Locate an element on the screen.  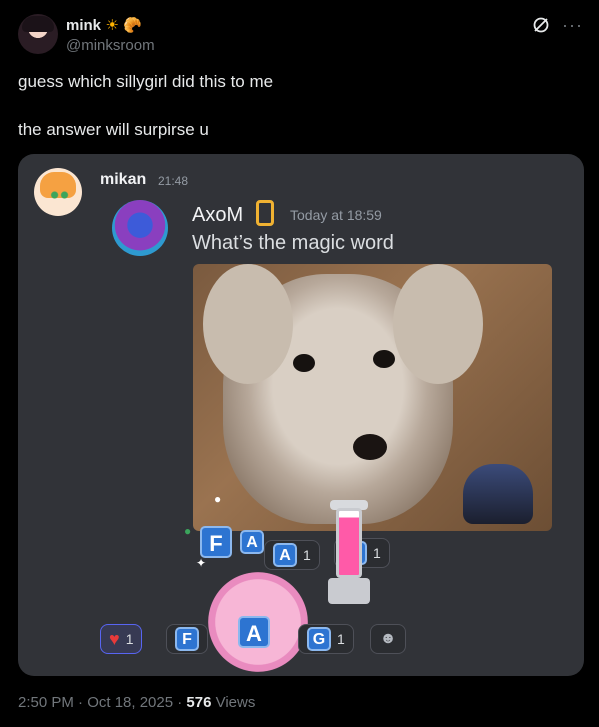
header-actions: ··· is located at coordinates (557, 25).